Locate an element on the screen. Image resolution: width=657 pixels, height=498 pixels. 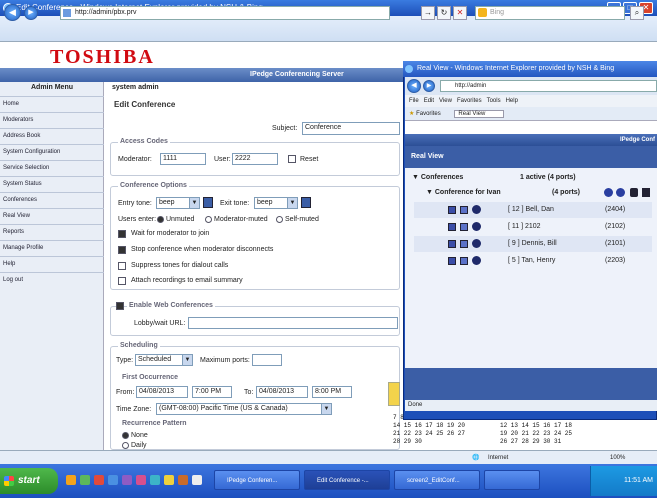
search-input: Bing is located at coordinates (550, 13).